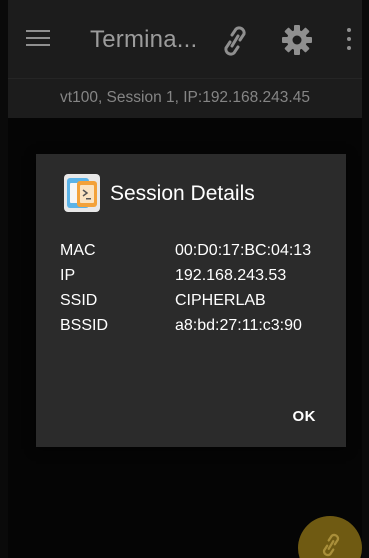  Describe the element at coordinates (78, 250) in the screenshot. I see `detail-key: MAC` at that location.